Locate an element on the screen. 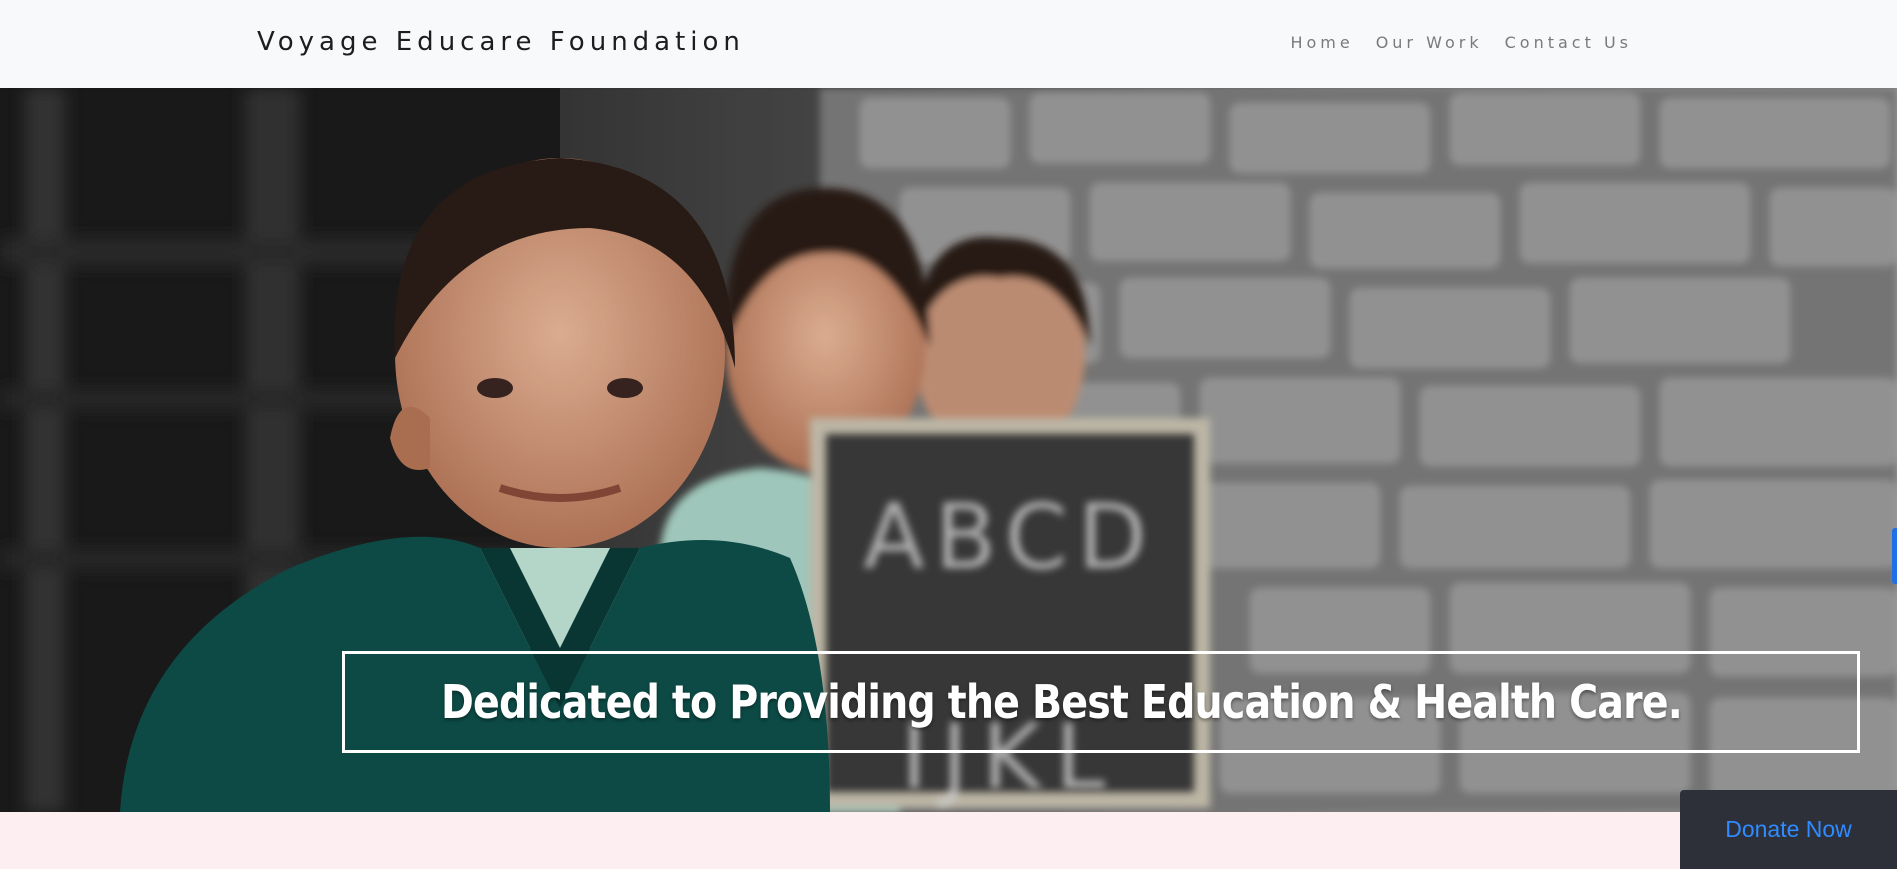 The width and height of the screenshot is (1897, 869). nav-links: Home Our Work Contact Us is located at coordinates (1461, 42).